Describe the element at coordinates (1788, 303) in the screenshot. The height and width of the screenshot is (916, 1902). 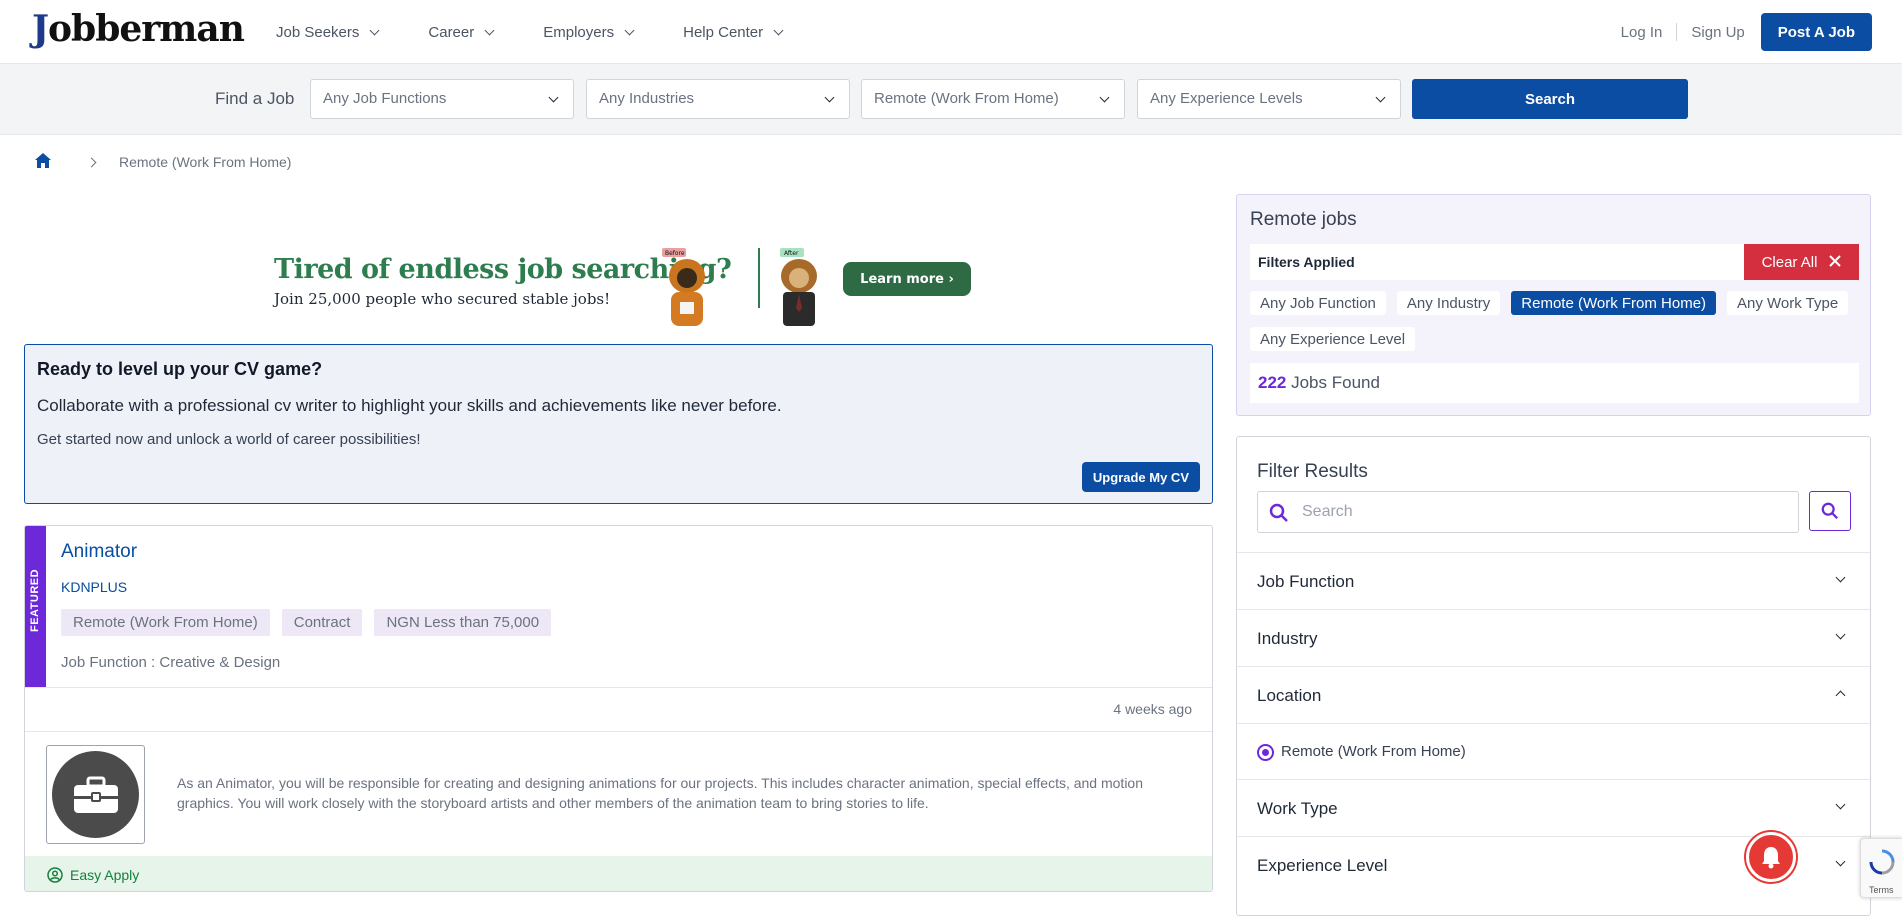
I see `filter-chip: Any Work Type` at that location.